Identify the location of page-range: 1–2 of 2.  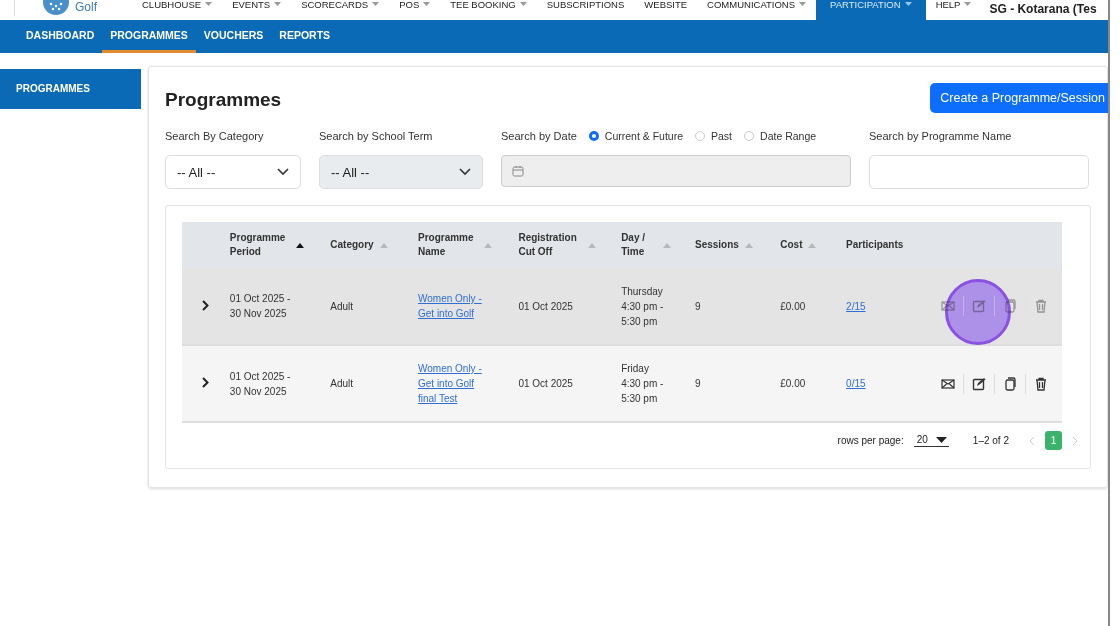
(990, 440).